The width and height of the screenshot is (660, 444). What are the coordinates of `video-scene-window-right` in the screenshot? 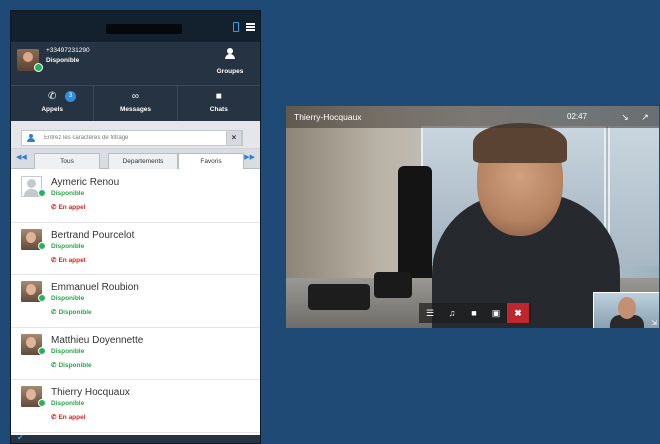 It's located at (633, 196).